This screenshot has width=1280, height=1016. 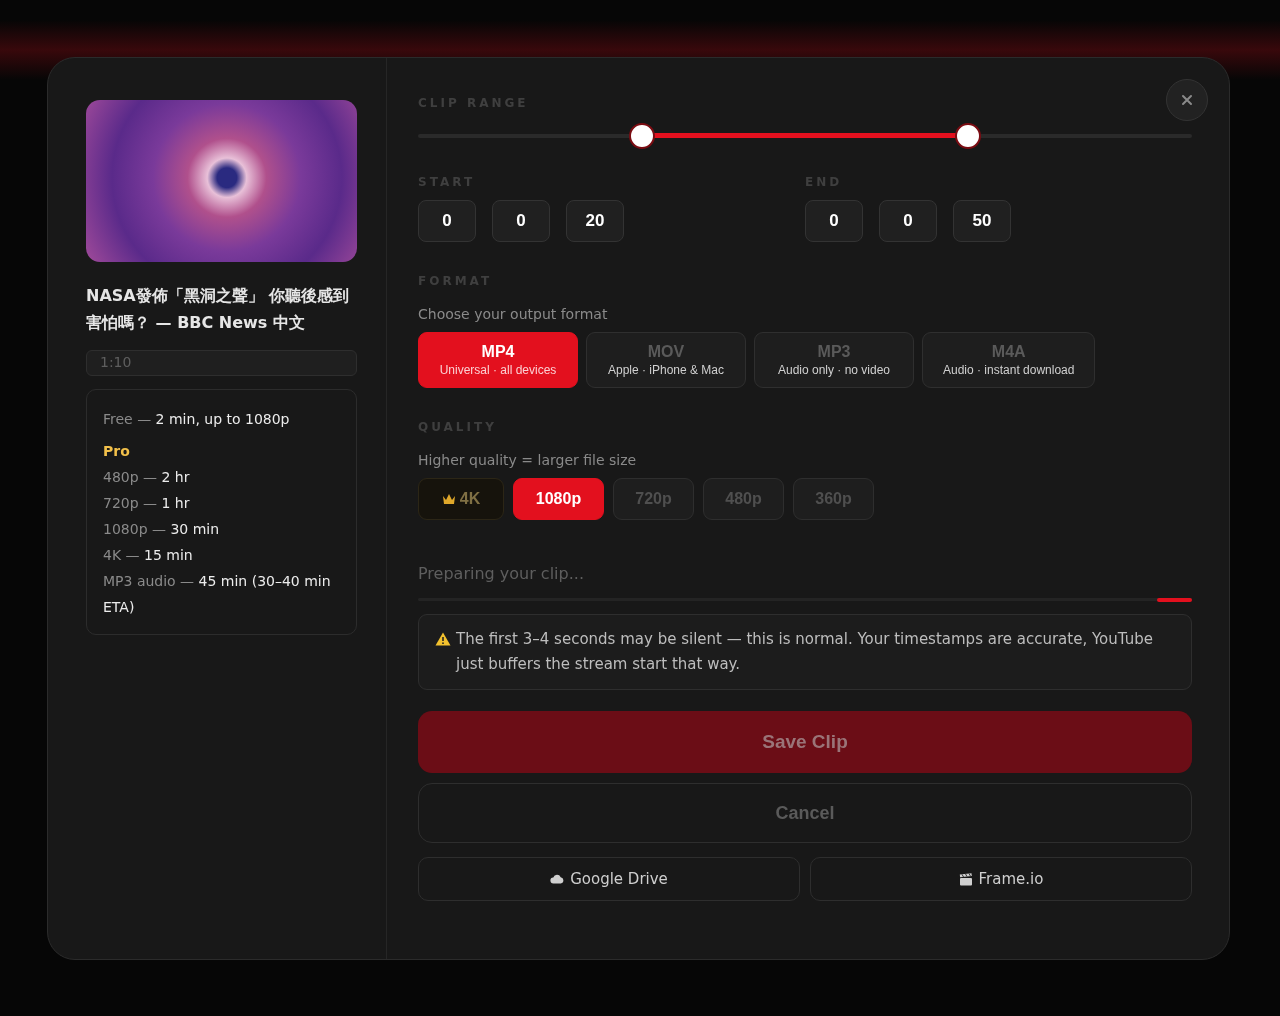 I want to click on format-option: MP4 Universal · all devices, so click(x=498, y=360).